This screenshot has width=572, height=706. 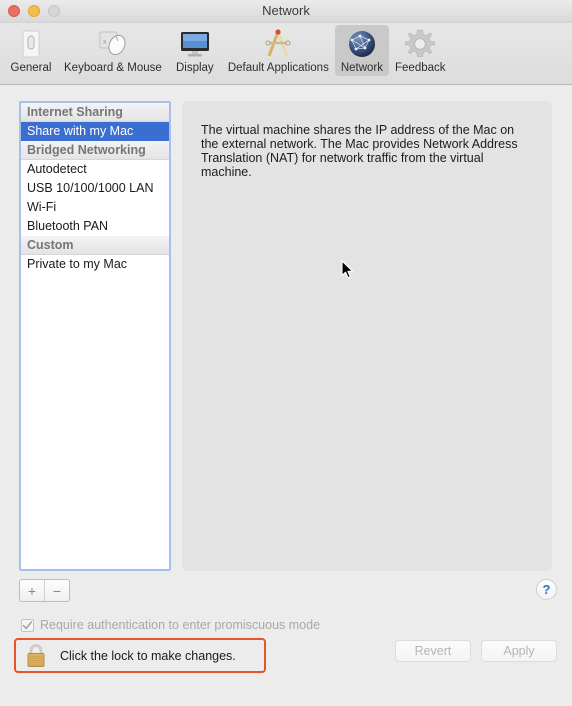 I want to click on list-item-share-with-my-mac: Share with my Mac, so click(x=95, y=131).